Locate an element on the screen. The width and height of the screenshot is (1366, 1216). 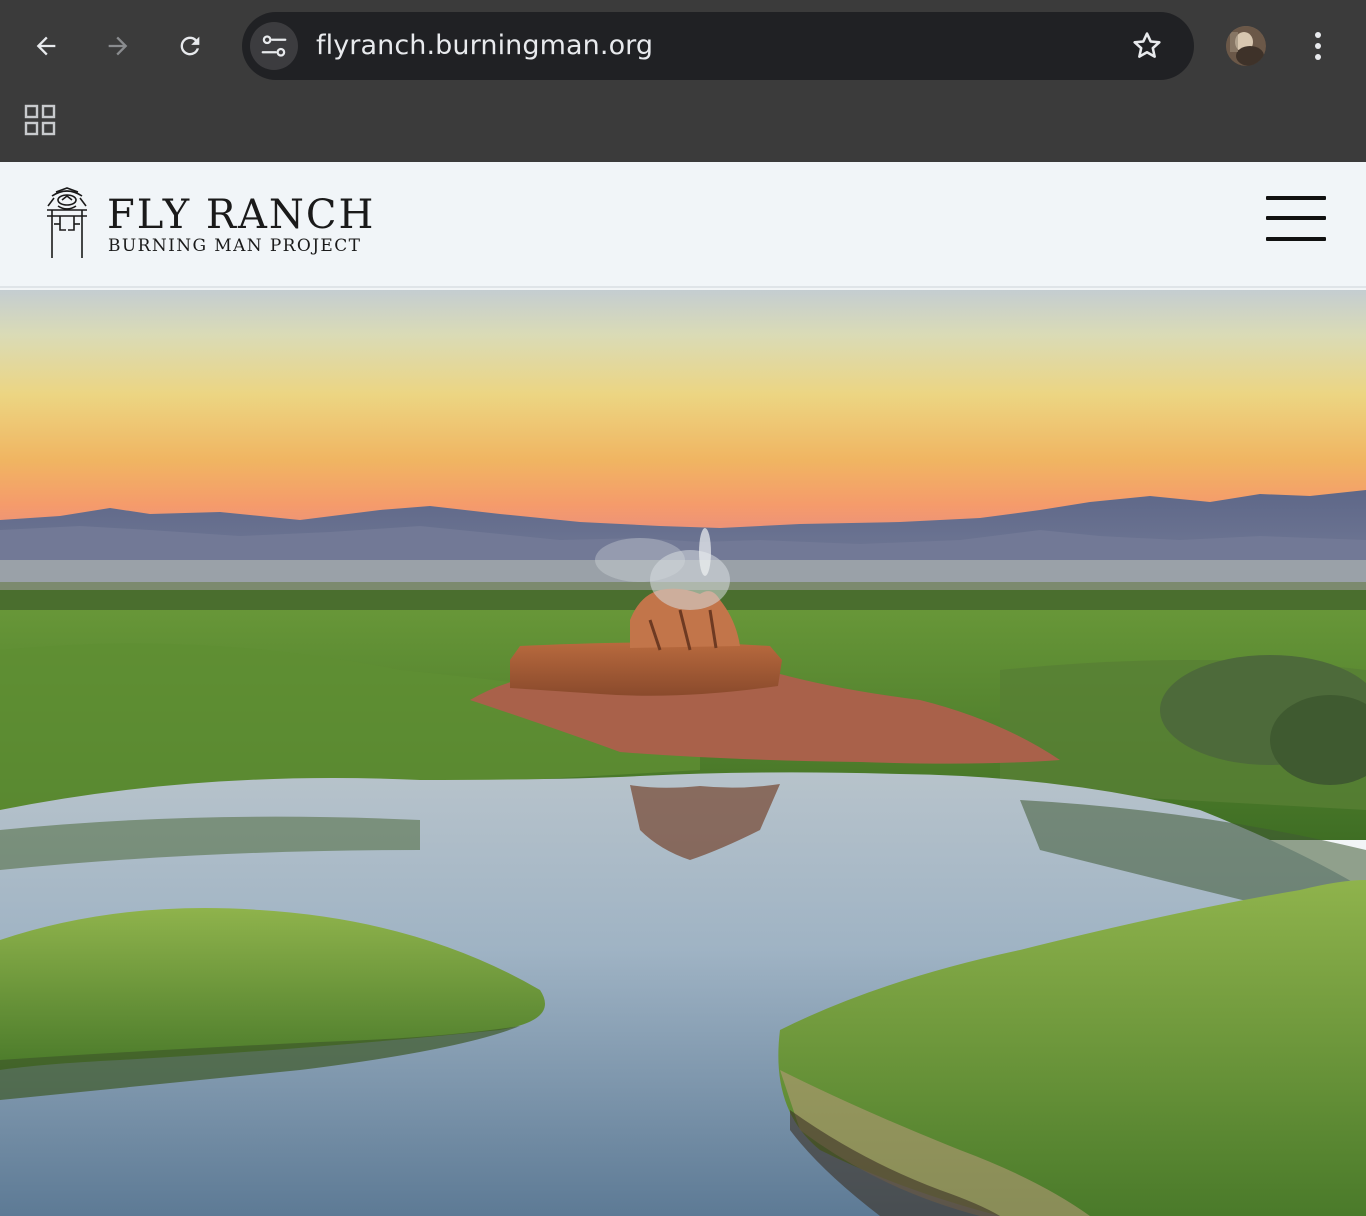
browser-toolbar: flyranch.burningman.org is located at coordinates (683, 81).